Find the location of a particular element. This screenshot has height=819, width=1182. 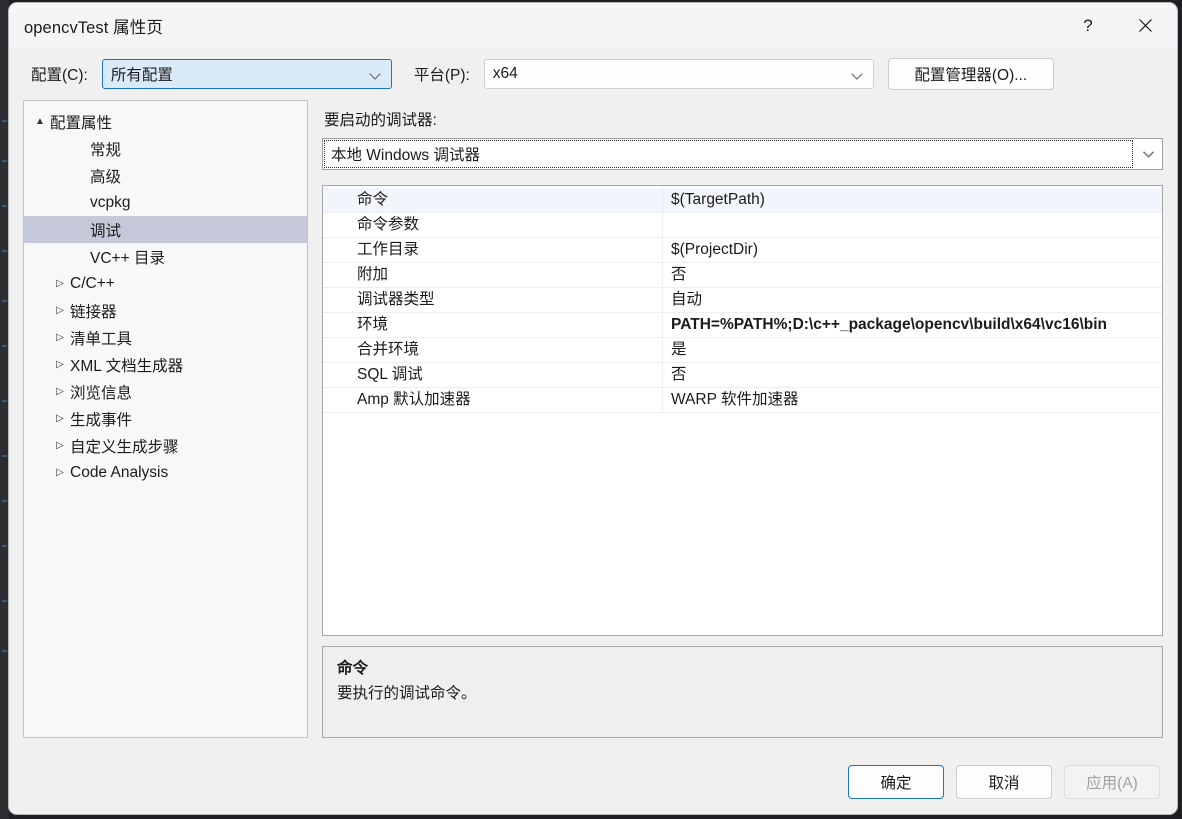

debugger-combobox: 本地 Windows 调试器 is located at coordinates (742, 154).